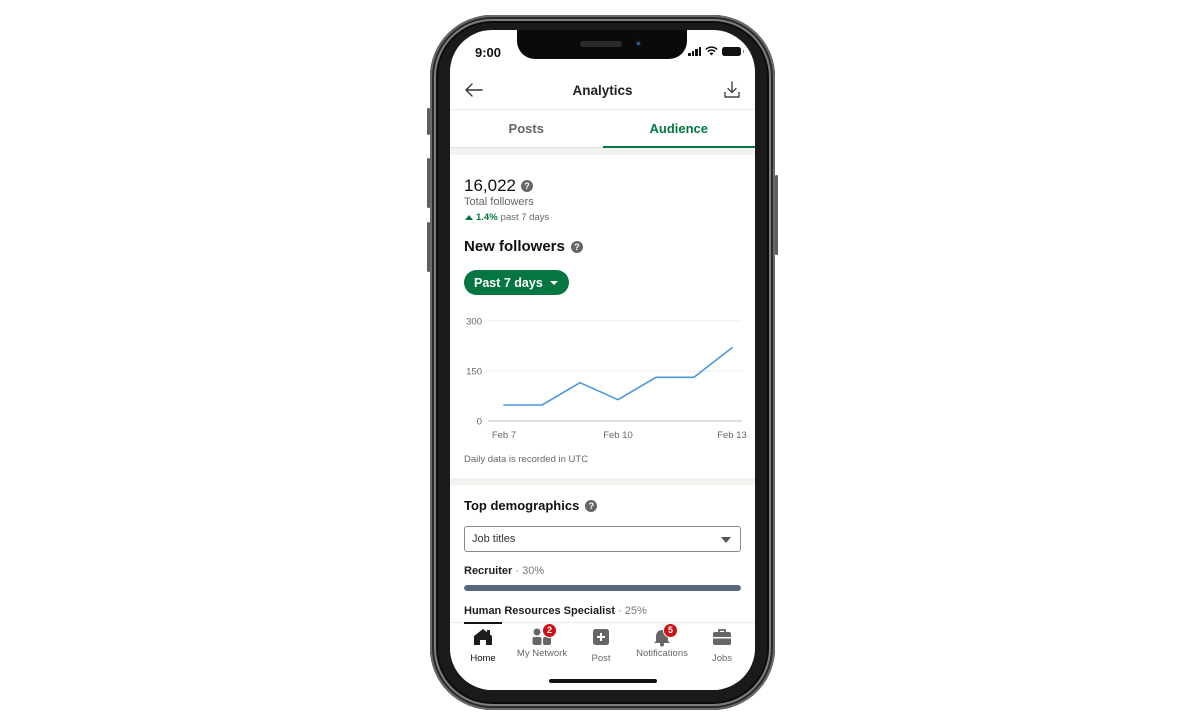 The height and width of the screenshot is (721, 1200). I want to click on demographic-row-label: Human Resources Specialist · 25%, so click(555, 611).